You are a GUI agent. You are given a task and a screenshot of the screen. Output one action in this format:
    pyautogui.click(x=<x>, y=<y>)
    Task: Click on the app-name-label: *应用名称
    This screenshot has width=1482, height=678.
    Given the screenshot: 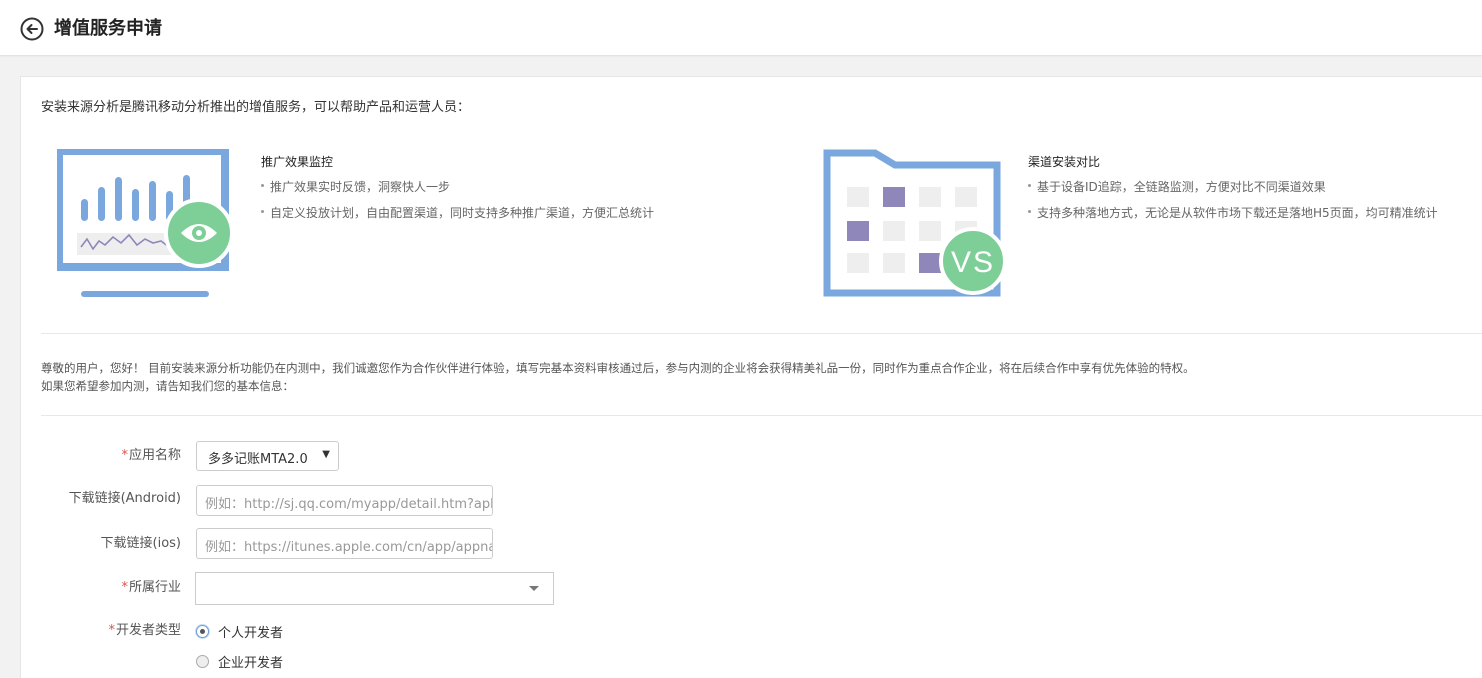 What is the action you would take?
    pyautogui.click(x=101, y=456)
    